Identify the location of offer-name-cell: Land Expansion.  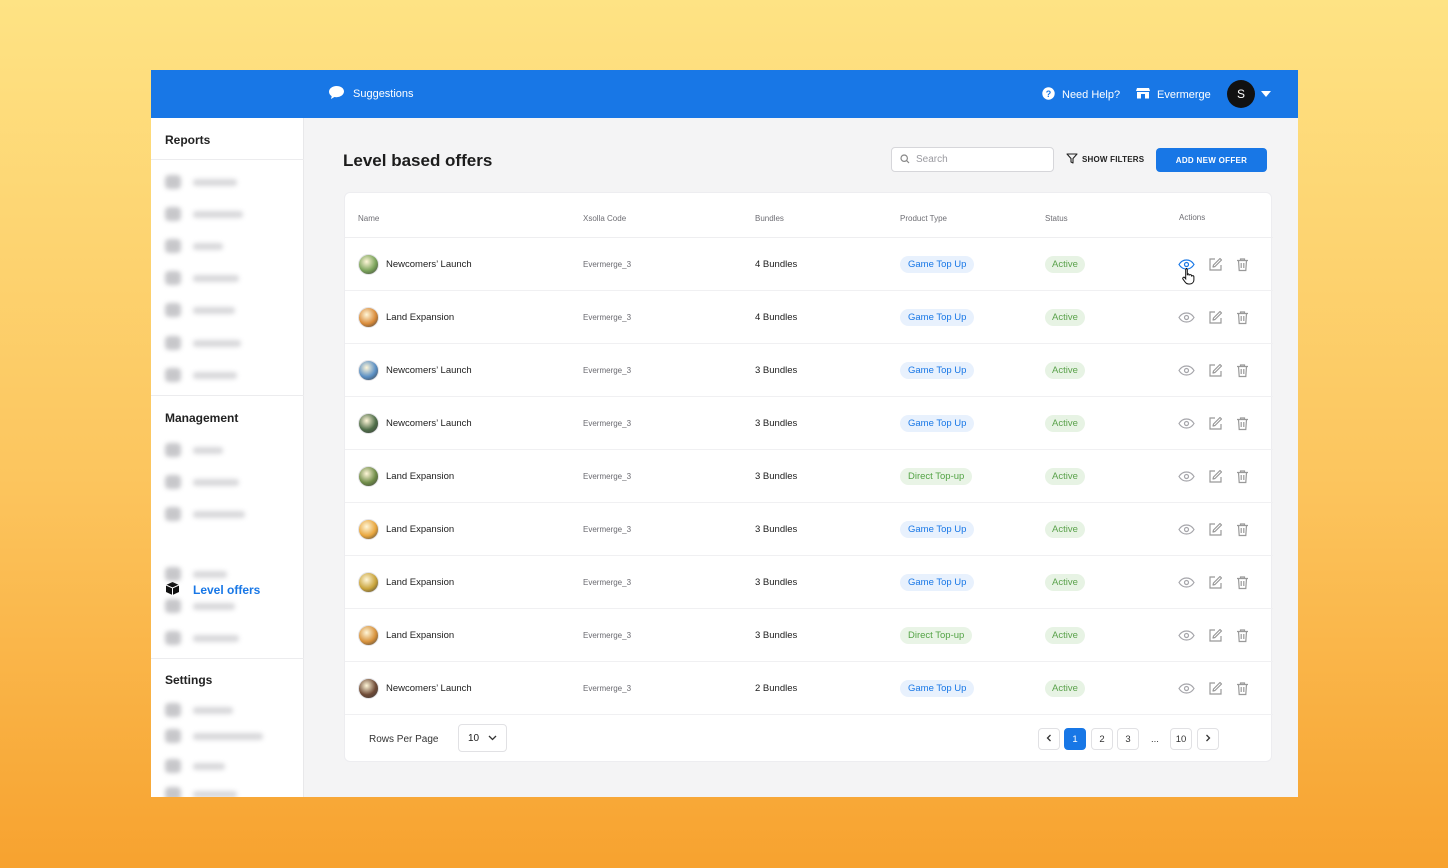
(406, 635).